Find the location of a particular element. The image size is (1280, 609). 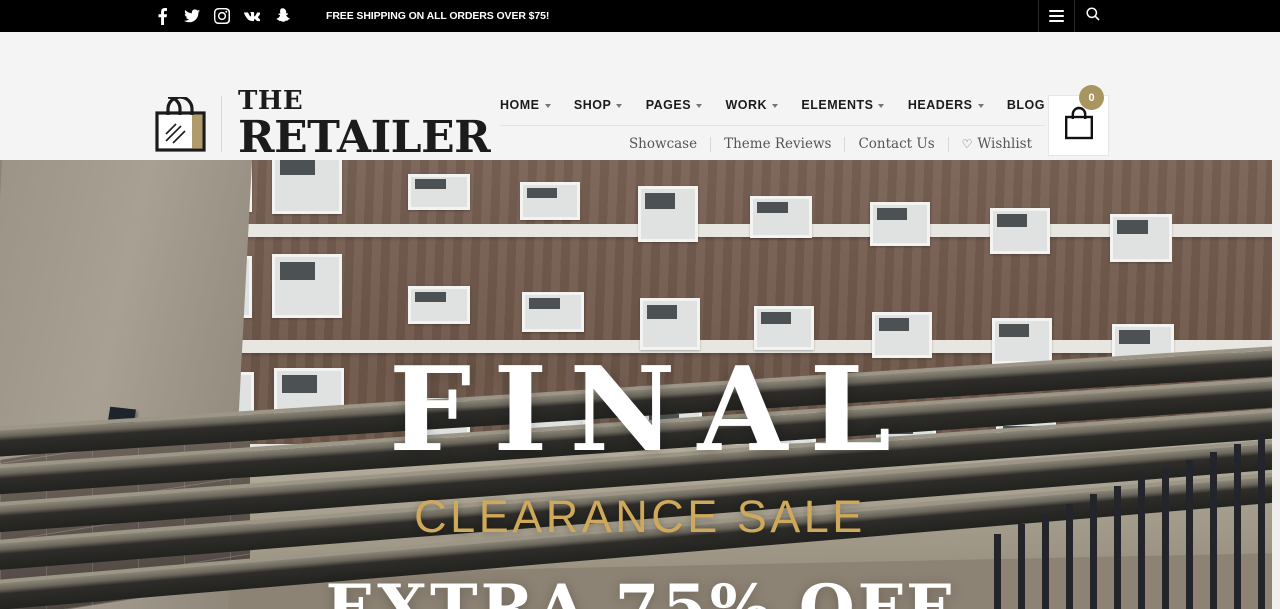

nav-label: WORK is located at coordinates (746, 105).